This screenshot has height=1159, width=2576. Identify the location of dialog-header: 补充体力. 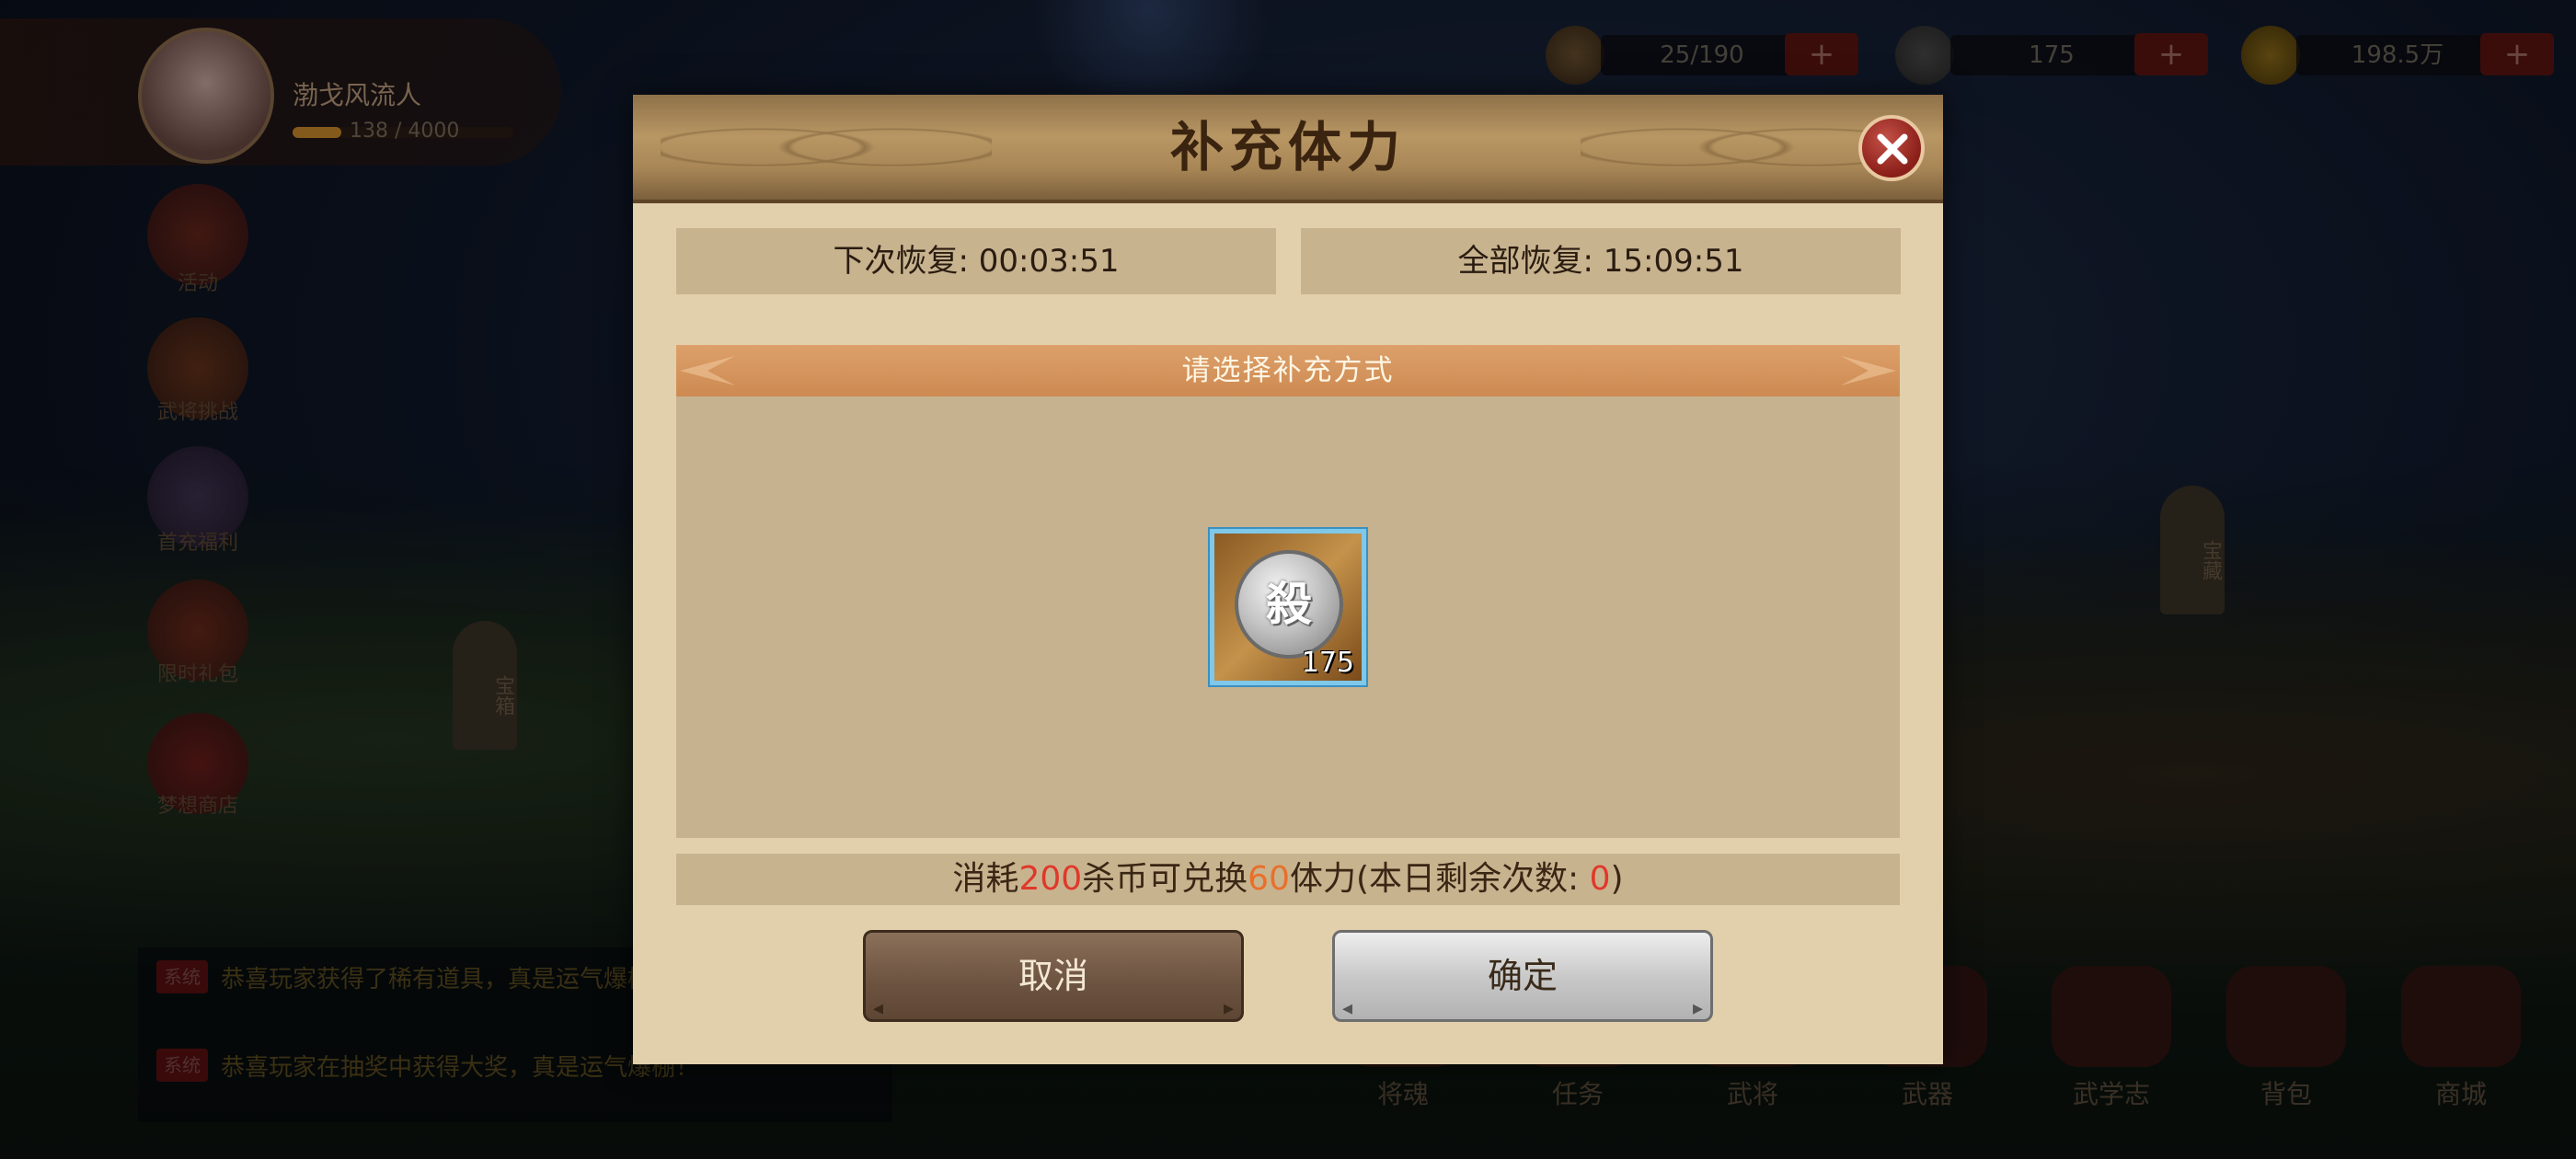
(1288, 149).